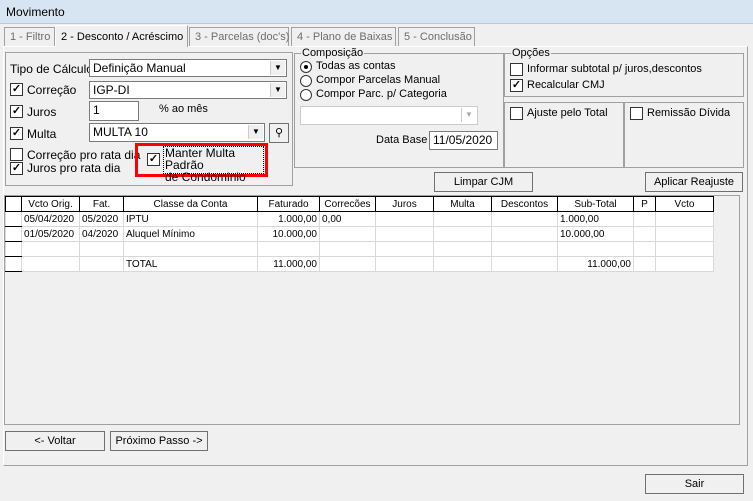 The height and width of the screenshot is (501, 753). Describe the element at coordinates (436, 36) in the screenshot. I see `tab-conclusao: 5 - Conclusão` at that location.